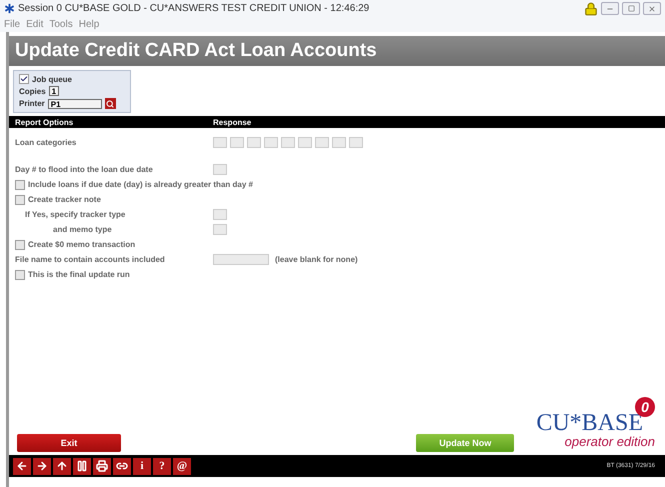 This screenshot has height=487, width=665. What do you see at coordinates (194, 8) in the screenshot?
I see `window-title: Session 0 CU*BASE GOLD - CU*ANSWERS TEST CREDIT UNION - 12:46:29` at bounding box center [194, 8].